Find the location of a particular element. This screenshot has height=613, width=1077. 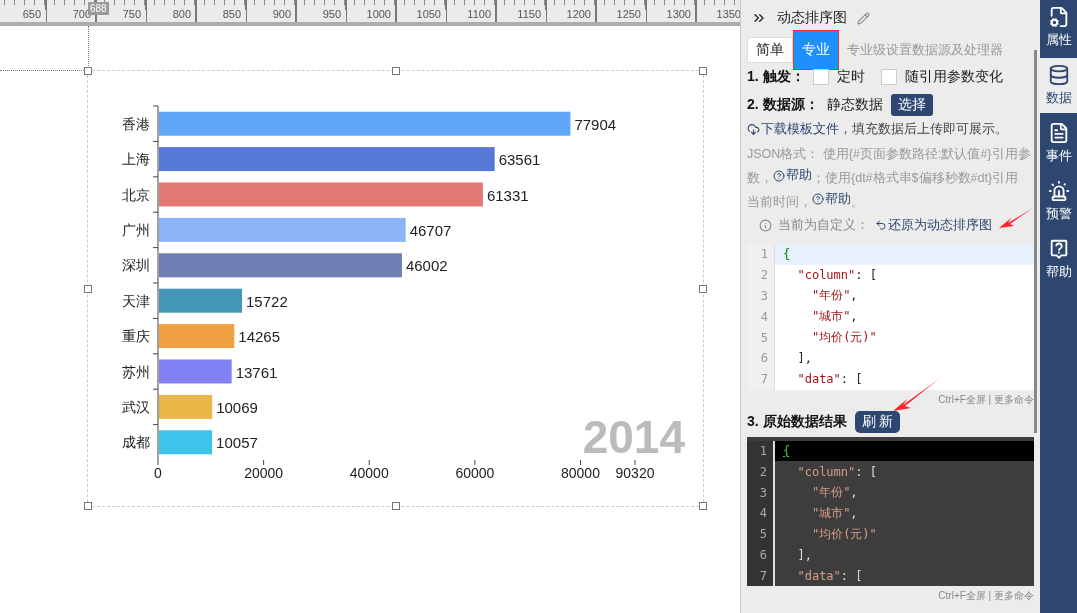

category-label: 香港 is located at coordinates (136, 123).